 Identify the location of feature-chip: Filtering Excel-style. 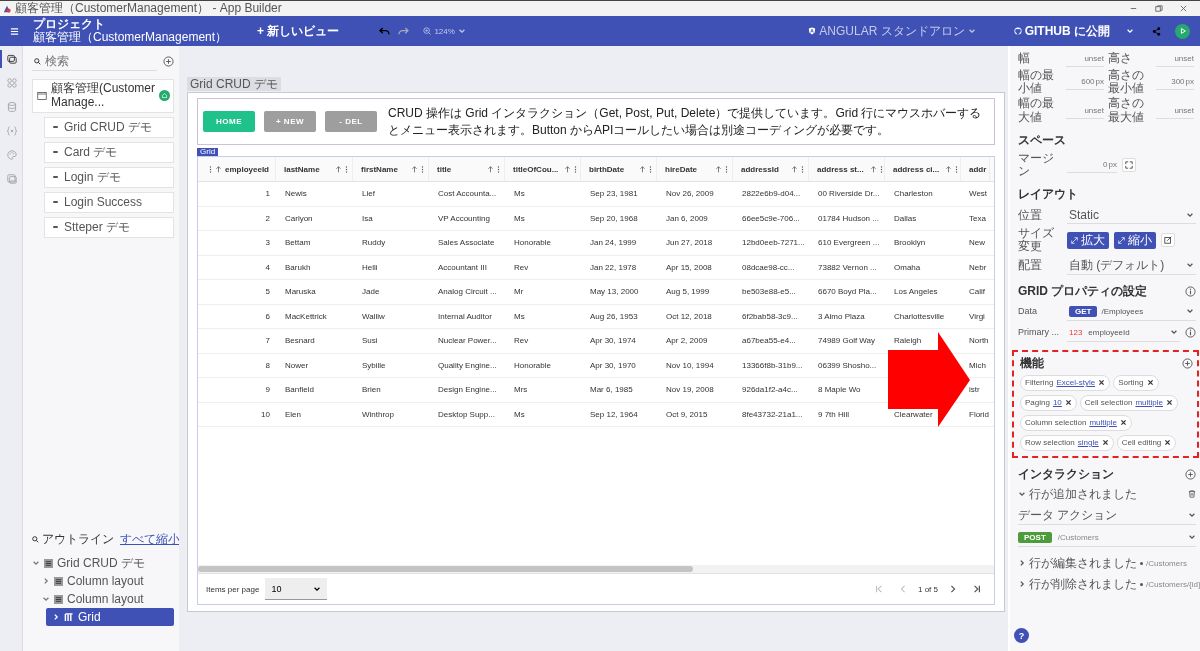
(1065, 382).